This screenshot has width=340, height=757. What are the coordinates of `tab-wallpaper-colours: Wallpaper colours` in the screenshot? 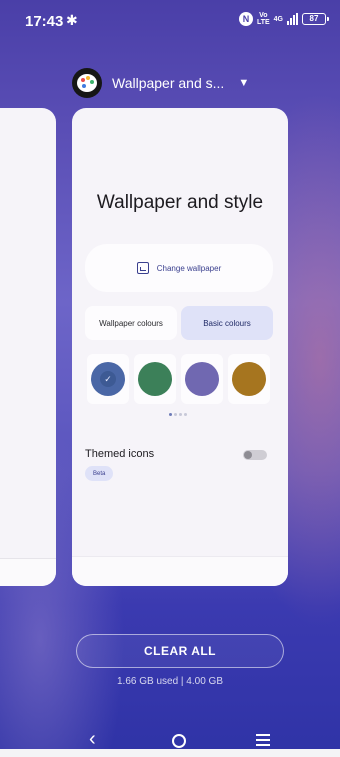 It's located at (131, 323).